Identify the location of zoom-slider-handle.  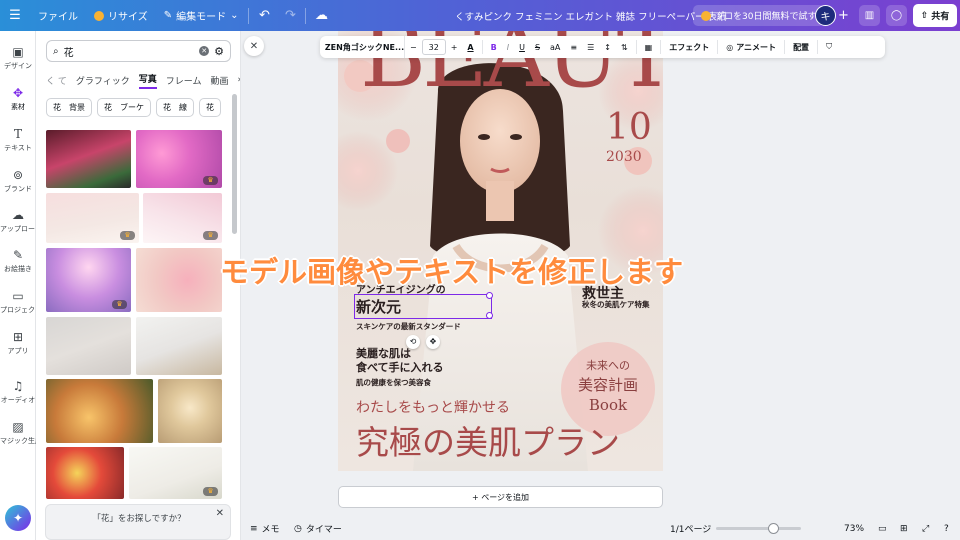
(773, 528).